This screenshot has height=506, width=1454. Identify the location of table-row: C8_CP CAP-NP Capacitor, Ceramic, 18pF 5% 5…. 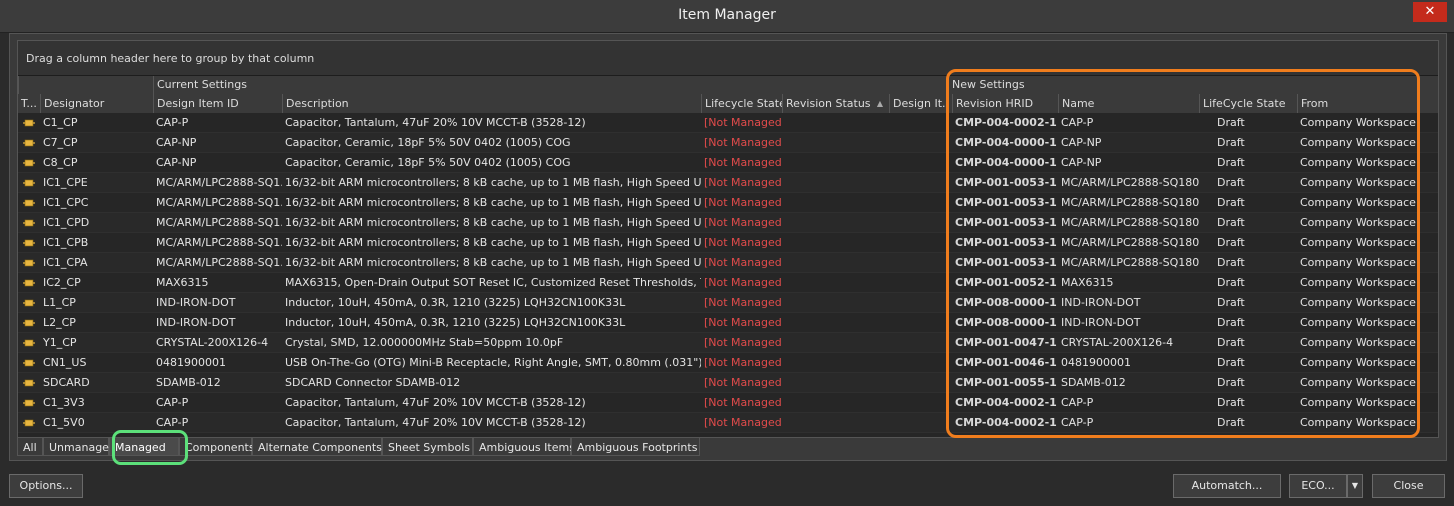
(728, 163).